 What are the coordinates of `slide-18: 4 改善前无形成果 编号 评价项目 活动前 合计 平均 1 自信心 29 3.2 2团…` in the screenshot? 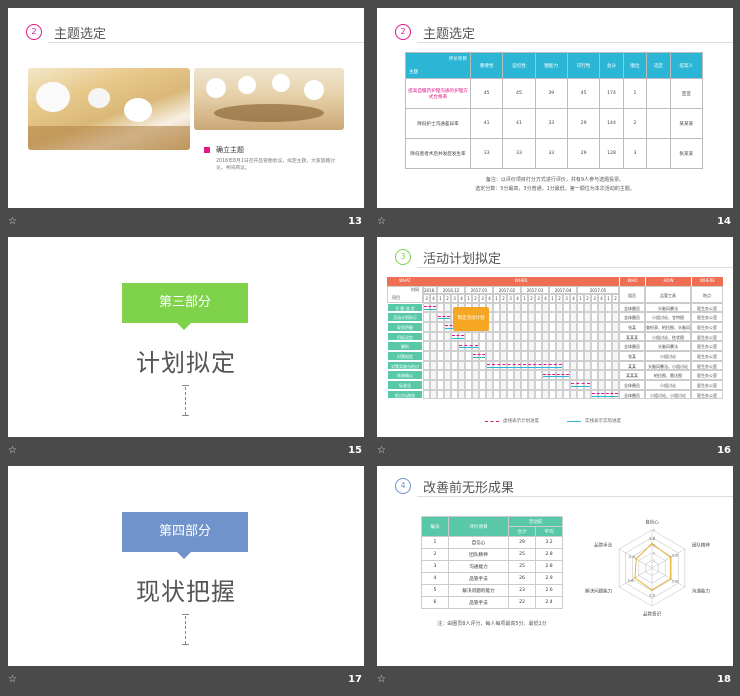 It's located at (555, 566).